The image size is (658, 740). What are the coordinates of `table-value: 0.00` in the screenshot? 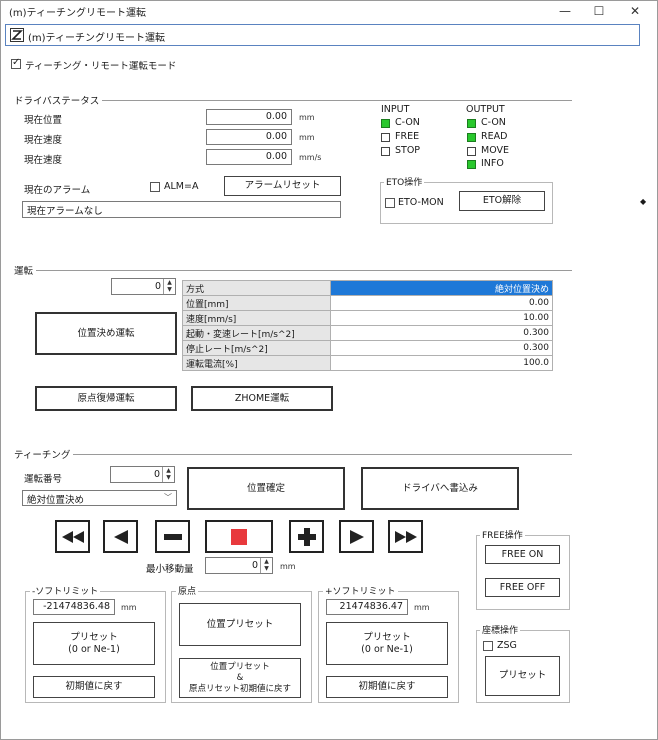 It's located at (441, 303).